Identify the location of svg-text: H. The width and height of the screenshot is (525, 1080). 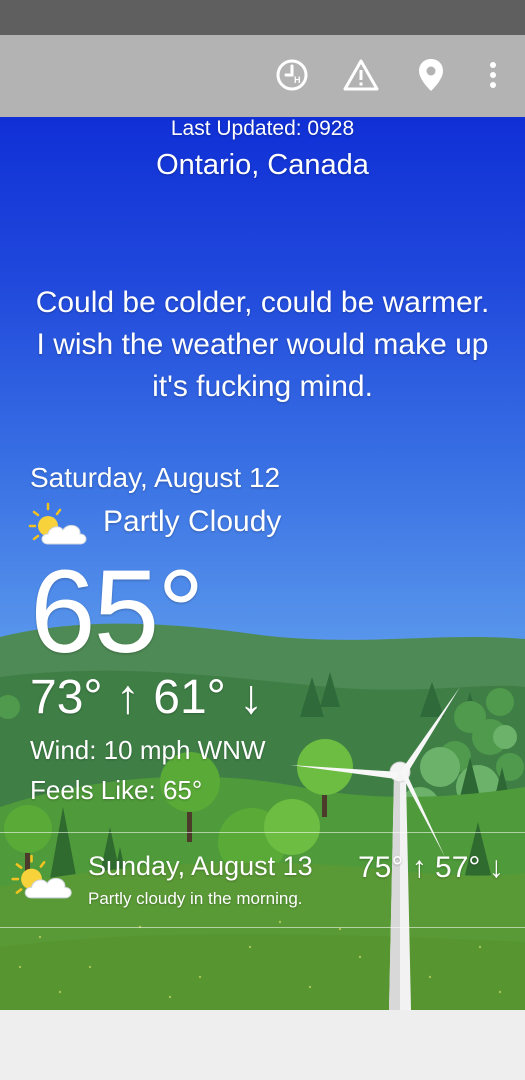
(297, 80).